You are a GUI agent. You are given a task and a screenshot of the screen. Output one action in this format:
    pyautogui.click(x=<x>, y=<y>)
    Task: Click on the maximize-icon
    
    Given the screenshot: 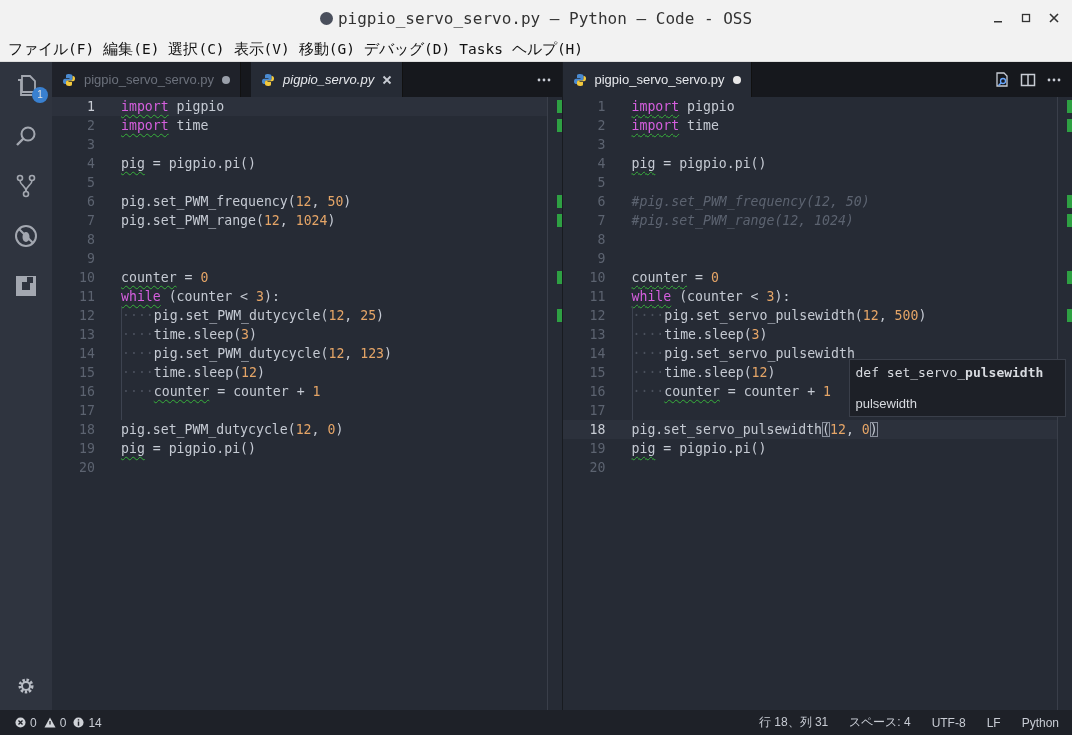 What is the action you would take?
    pyautogui.click(x=1026, y=18)
    